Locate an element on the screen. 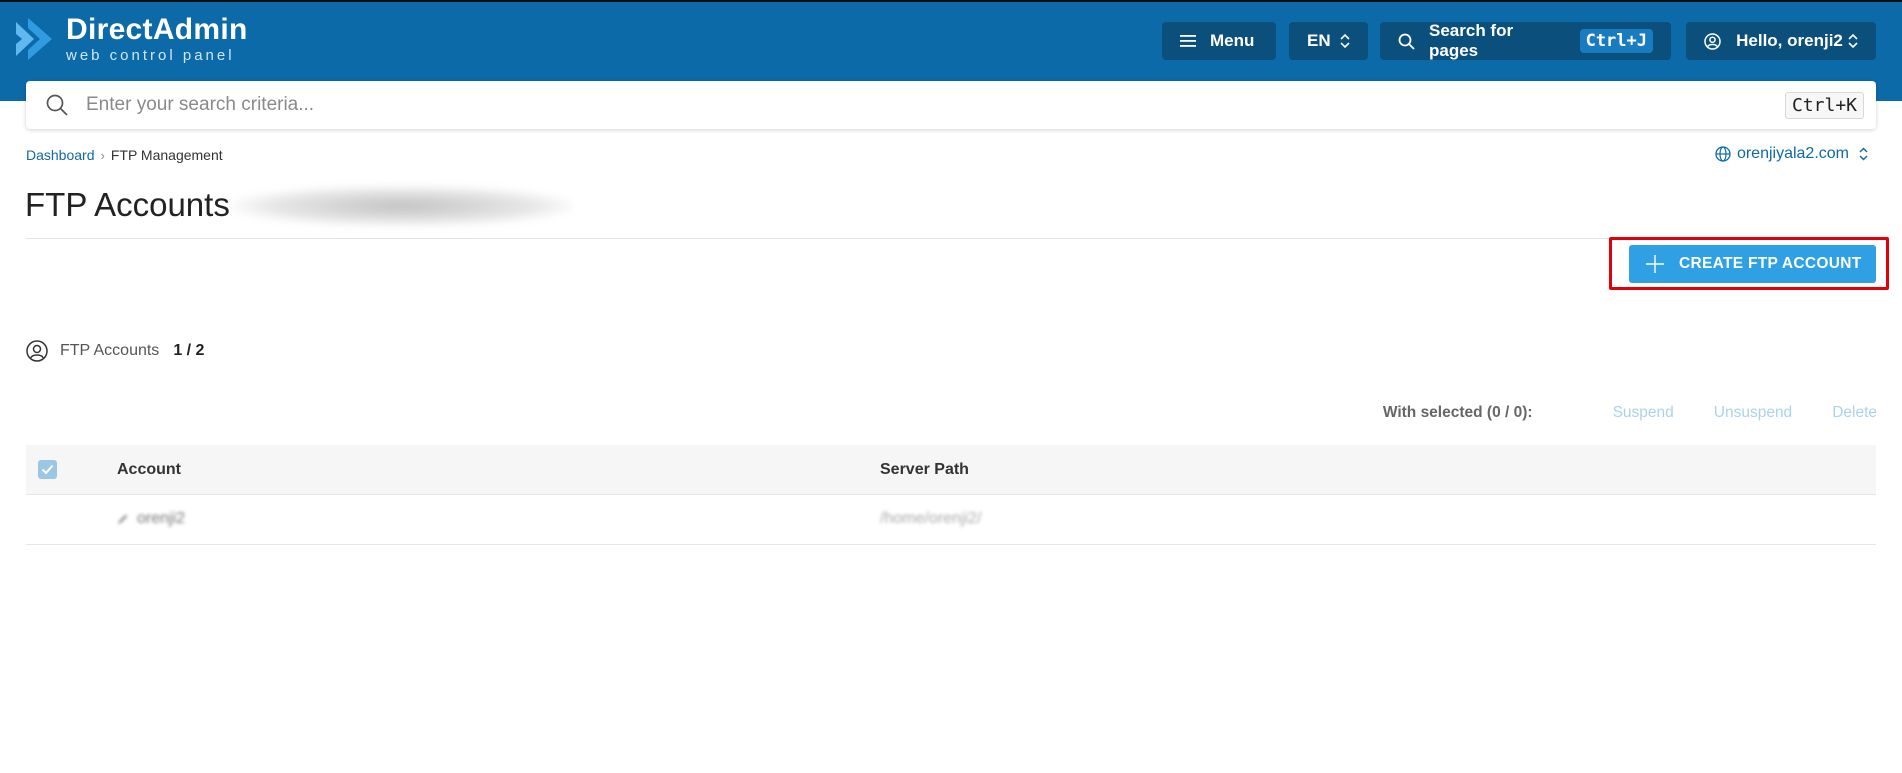  page-title: FTP Accounts is located at coordinates (127, 204).